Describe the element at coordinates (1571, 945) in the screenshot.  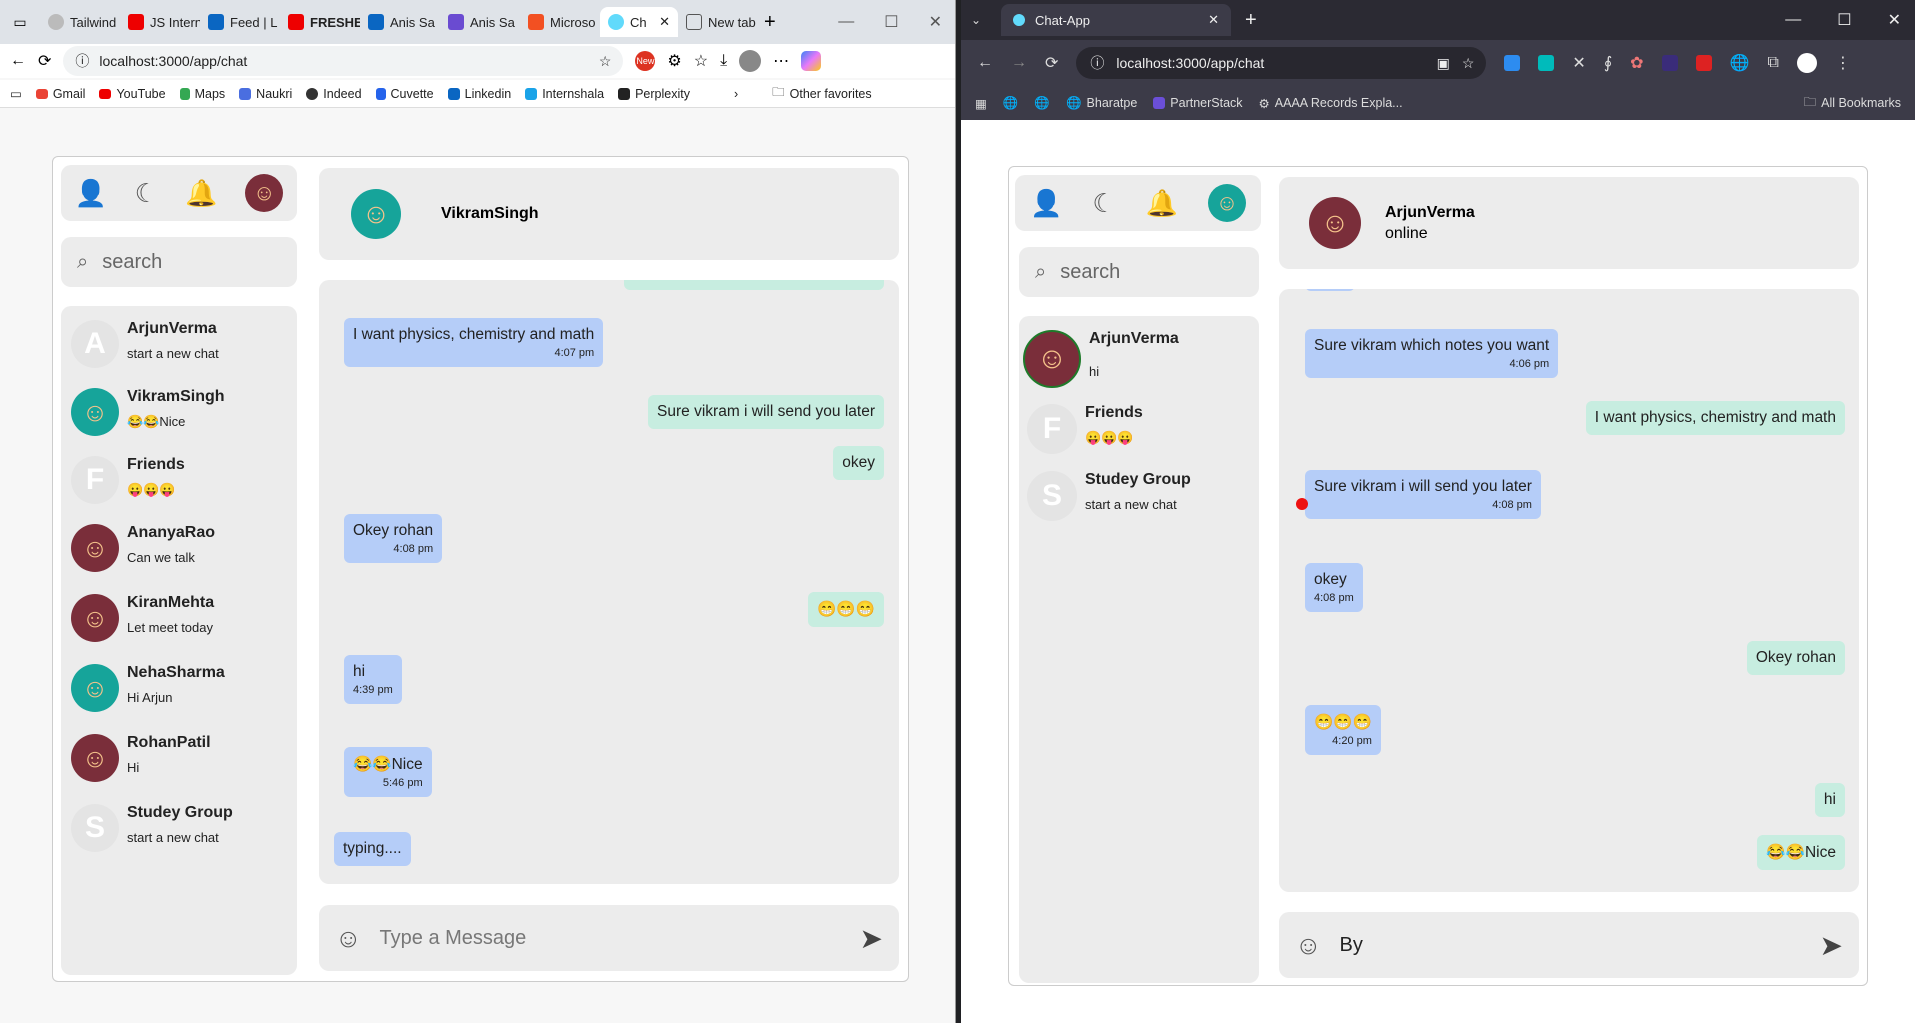
I see `message-input: By` at that location.